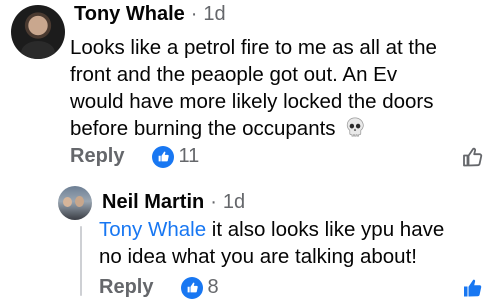 Image resolution: width=500 pixels, height=302 pixels. I want to click on author-name: Tony Whale, so click(129, 14).